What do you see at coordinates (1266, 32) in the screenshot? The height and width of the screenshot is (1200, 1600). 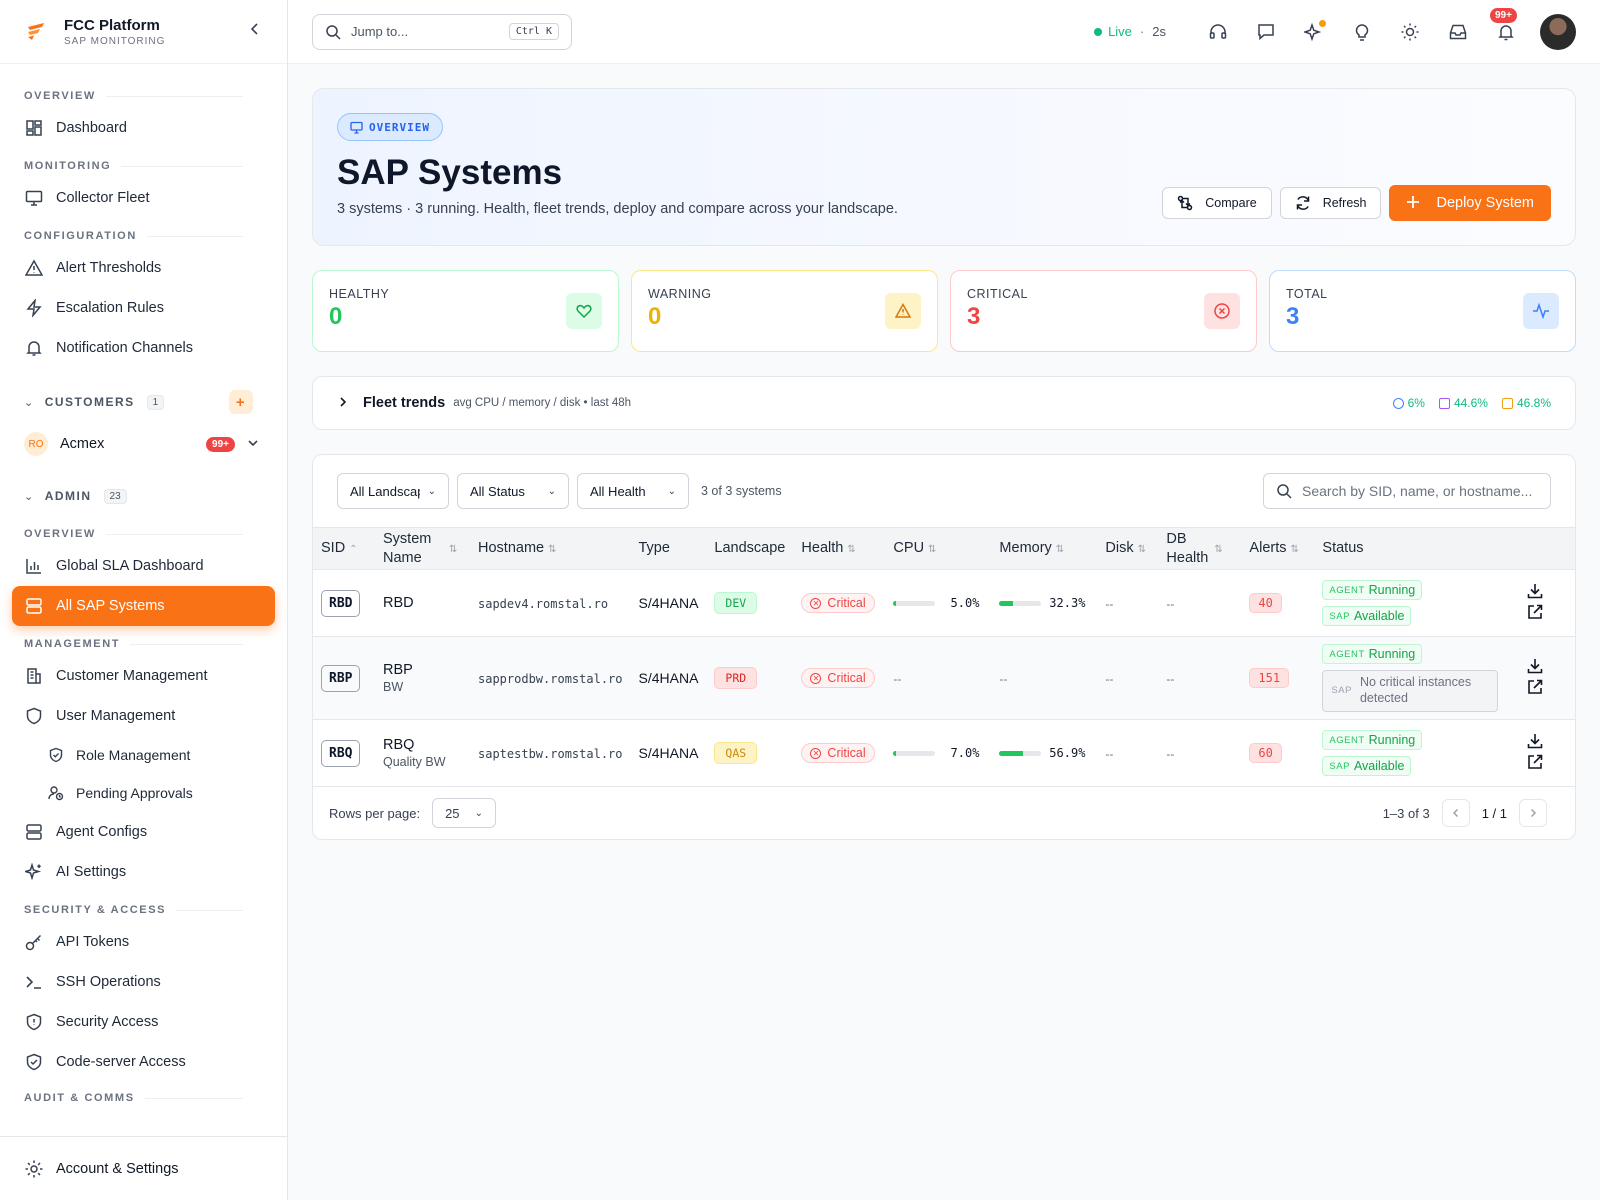 I see `chat-icon` at bounding box center [1266, 32].